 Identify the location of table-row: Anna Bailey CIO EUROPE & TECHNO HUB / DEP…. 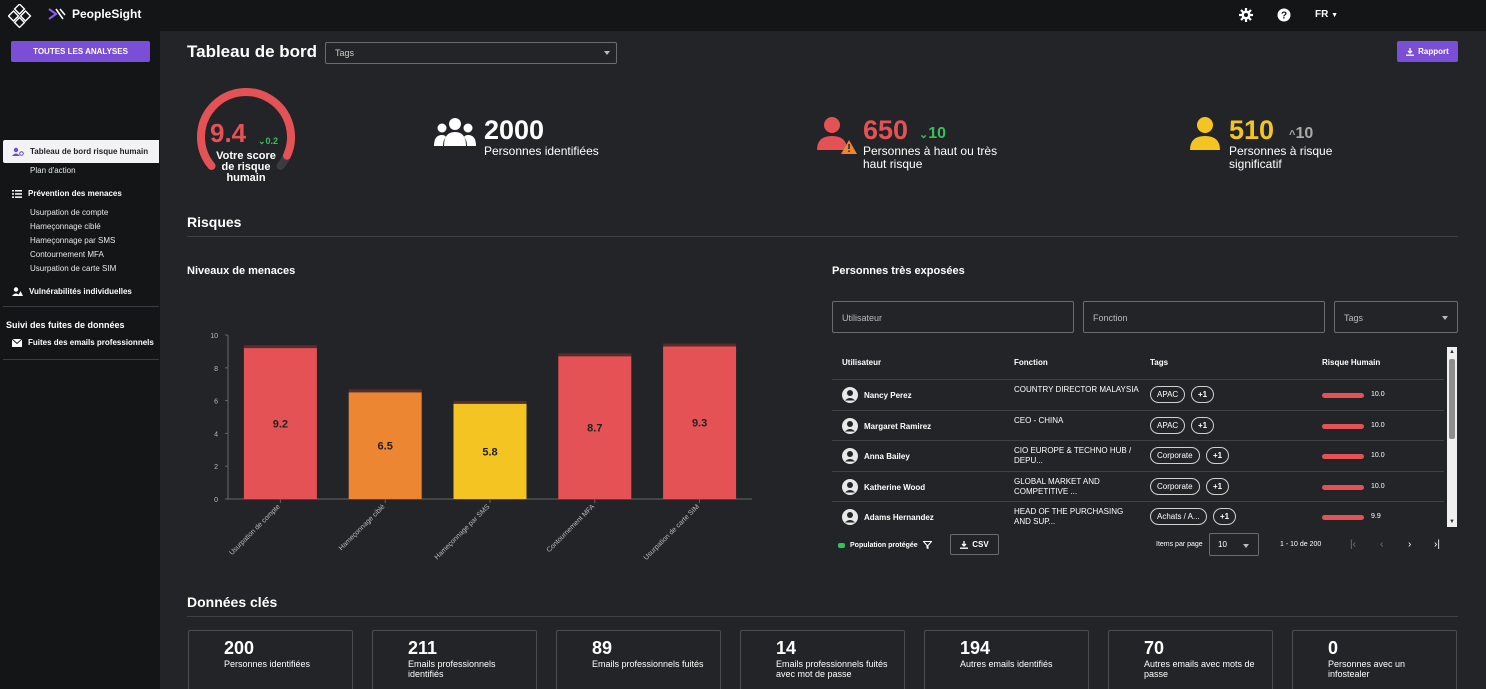
(1138, 455).